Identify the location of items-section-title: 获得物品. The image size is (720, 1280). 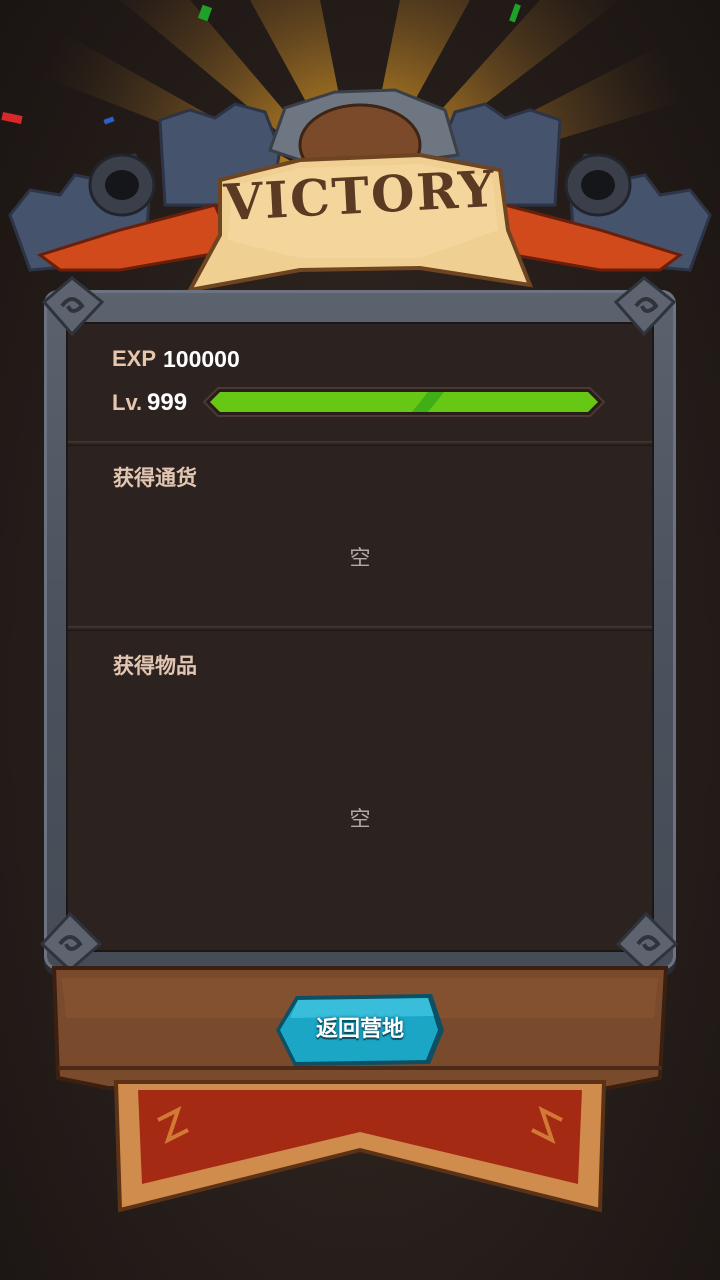
(155, 666).